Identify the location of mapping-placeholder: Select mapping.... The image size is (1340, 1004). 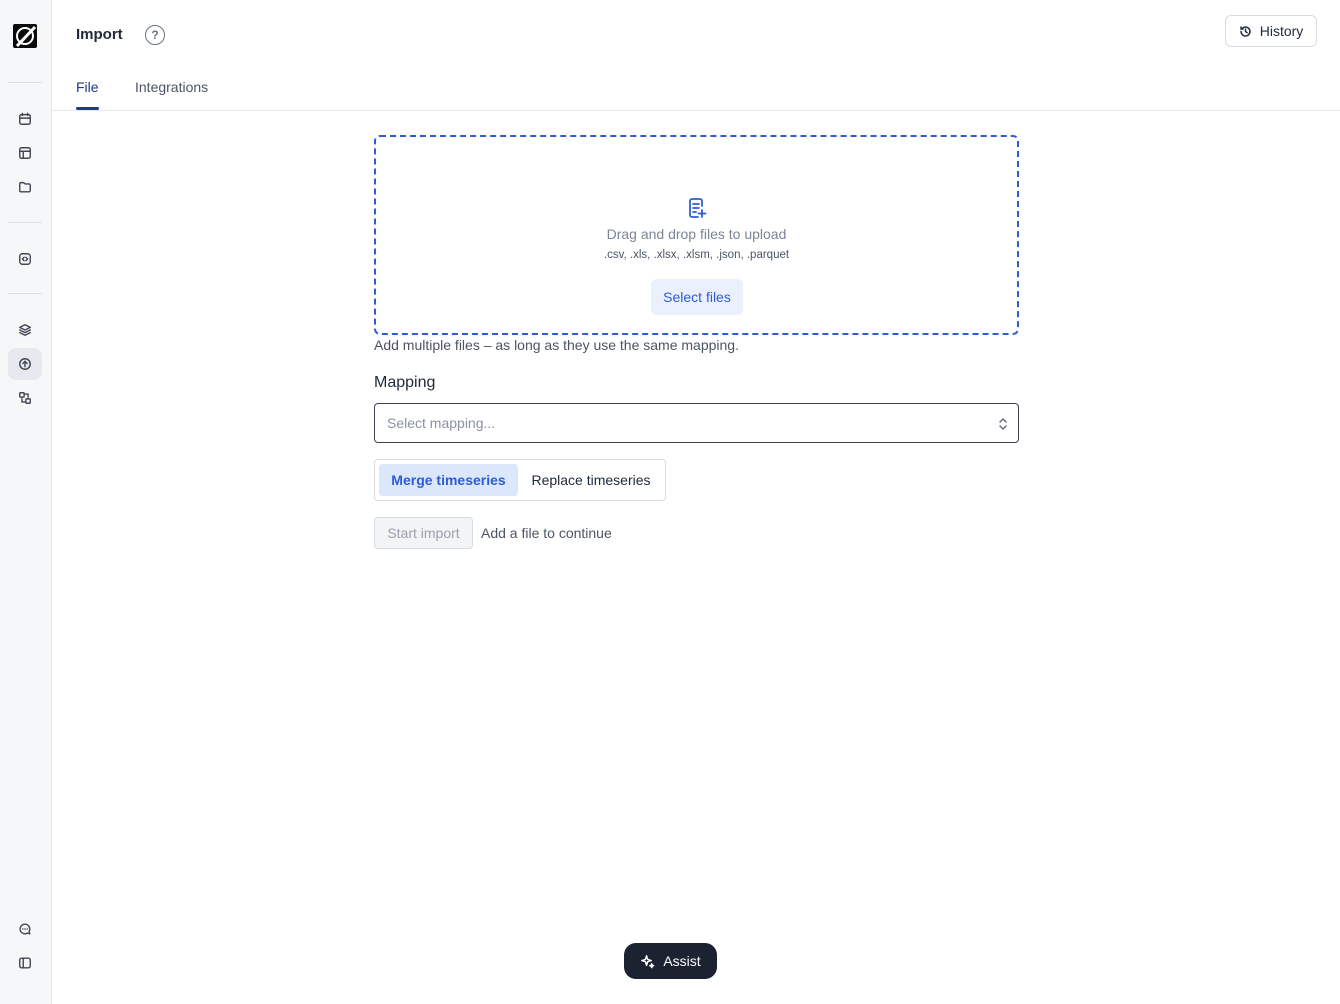
(441, 423).